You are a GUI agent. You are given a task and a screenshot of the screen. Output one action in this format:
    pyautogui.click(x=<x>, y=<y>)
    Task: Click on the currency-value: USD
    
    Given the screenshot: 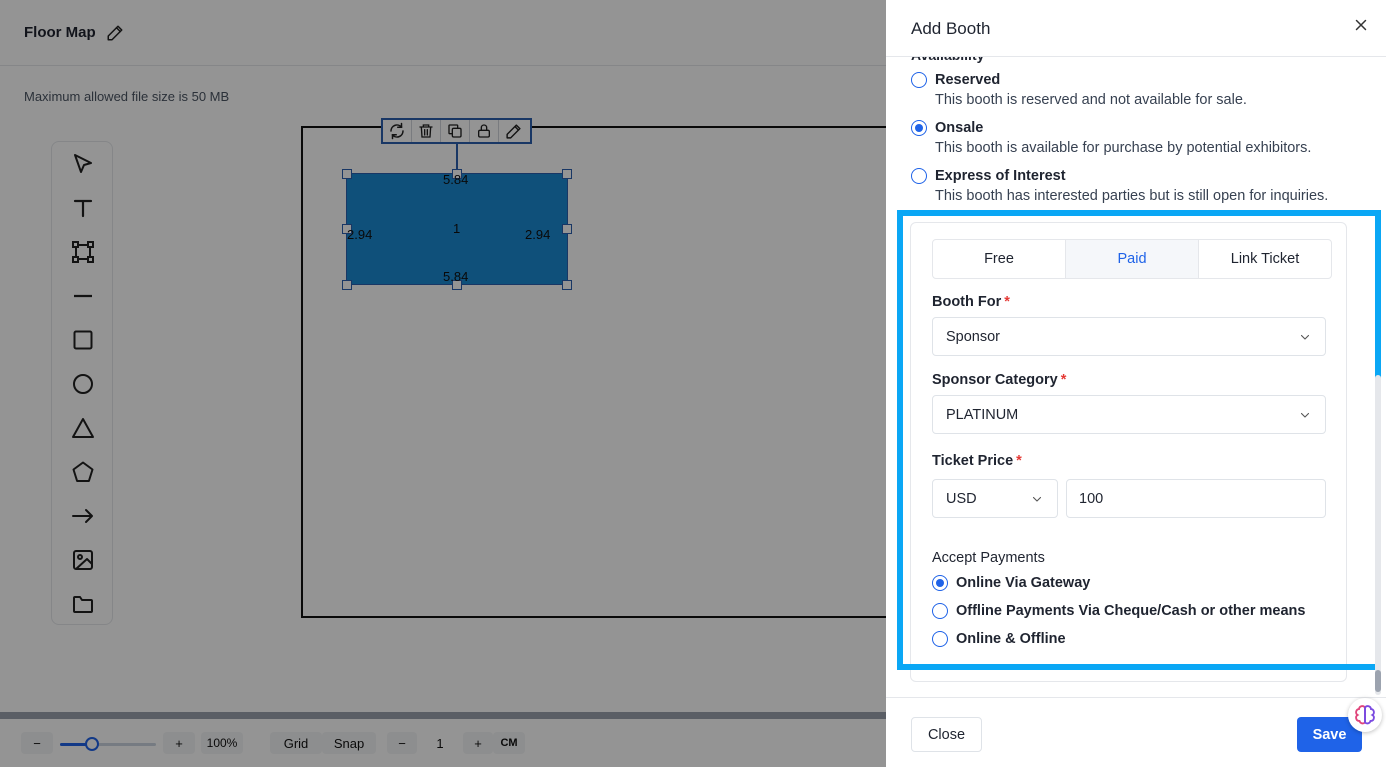 What is the action you would take?
    pyautogui.click(x=961, y=498)
    